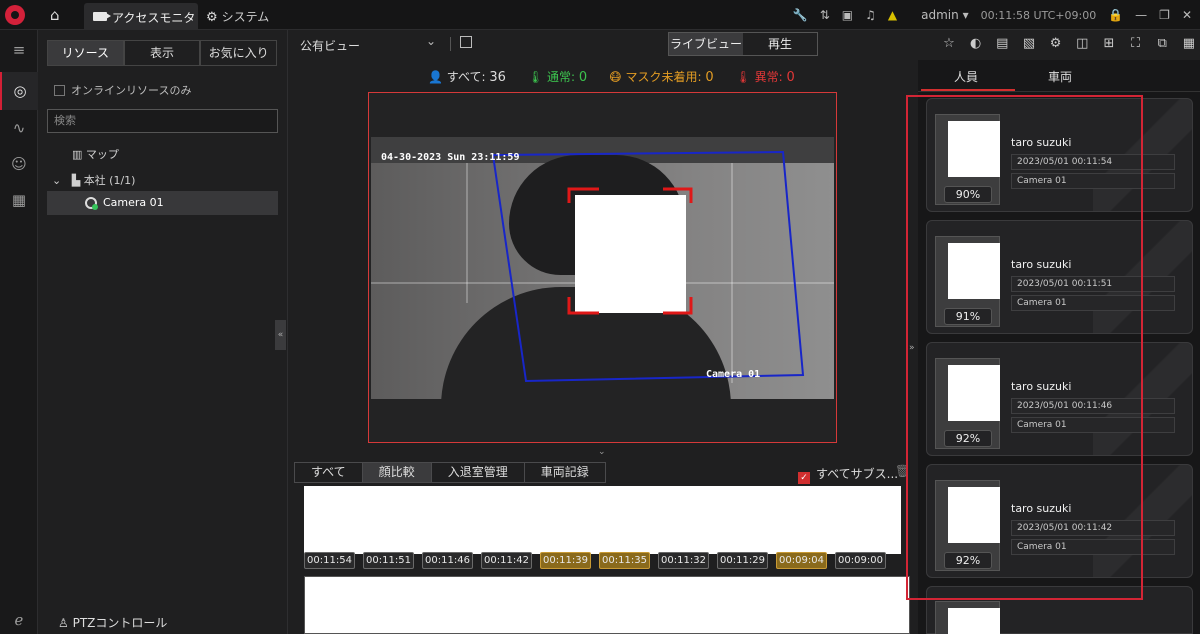 The width and height of the screenshot is (1200, 634). I want to click on minimize-icon: —, so click(1141, 15).